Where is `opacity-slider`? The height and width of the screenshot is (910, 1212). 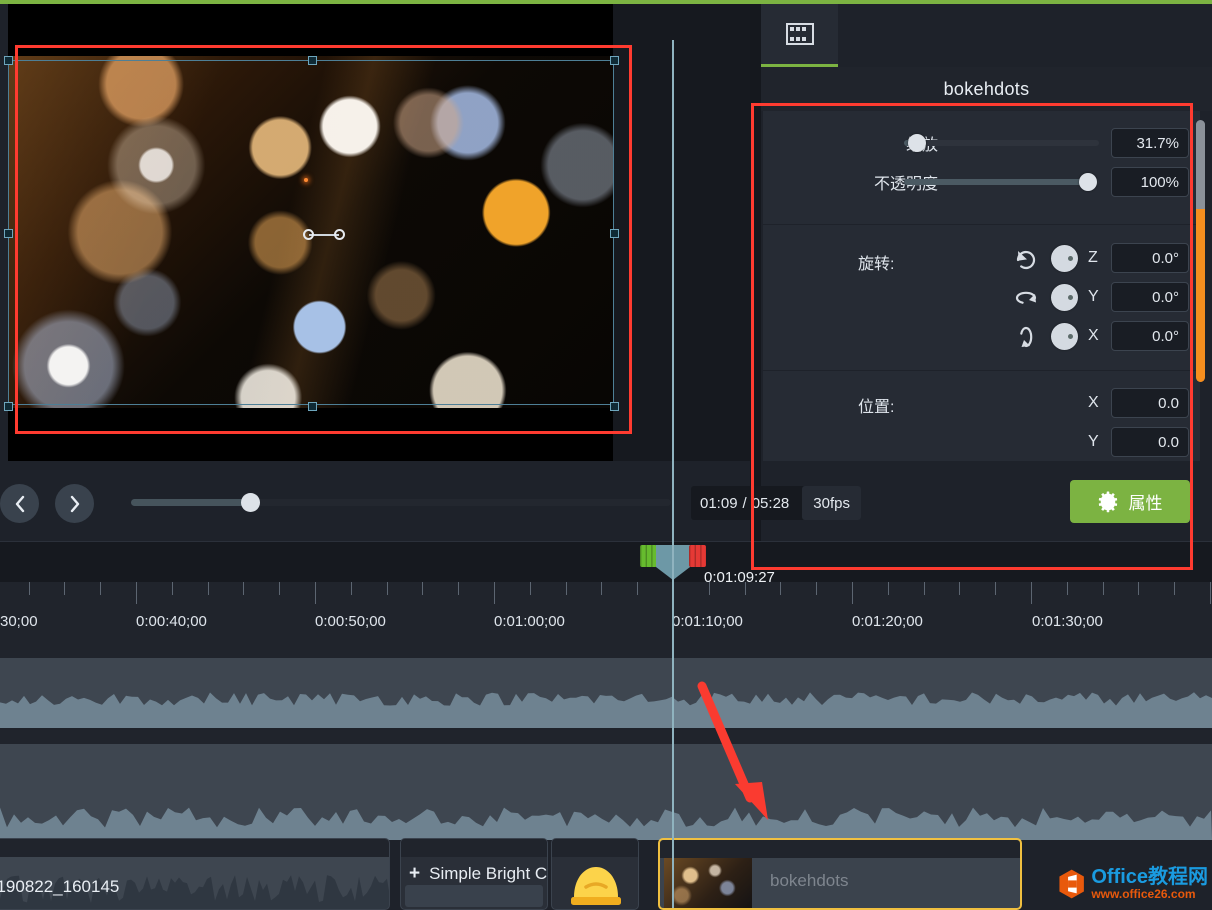
opacity-slider is located at coordinates (1001, 182).